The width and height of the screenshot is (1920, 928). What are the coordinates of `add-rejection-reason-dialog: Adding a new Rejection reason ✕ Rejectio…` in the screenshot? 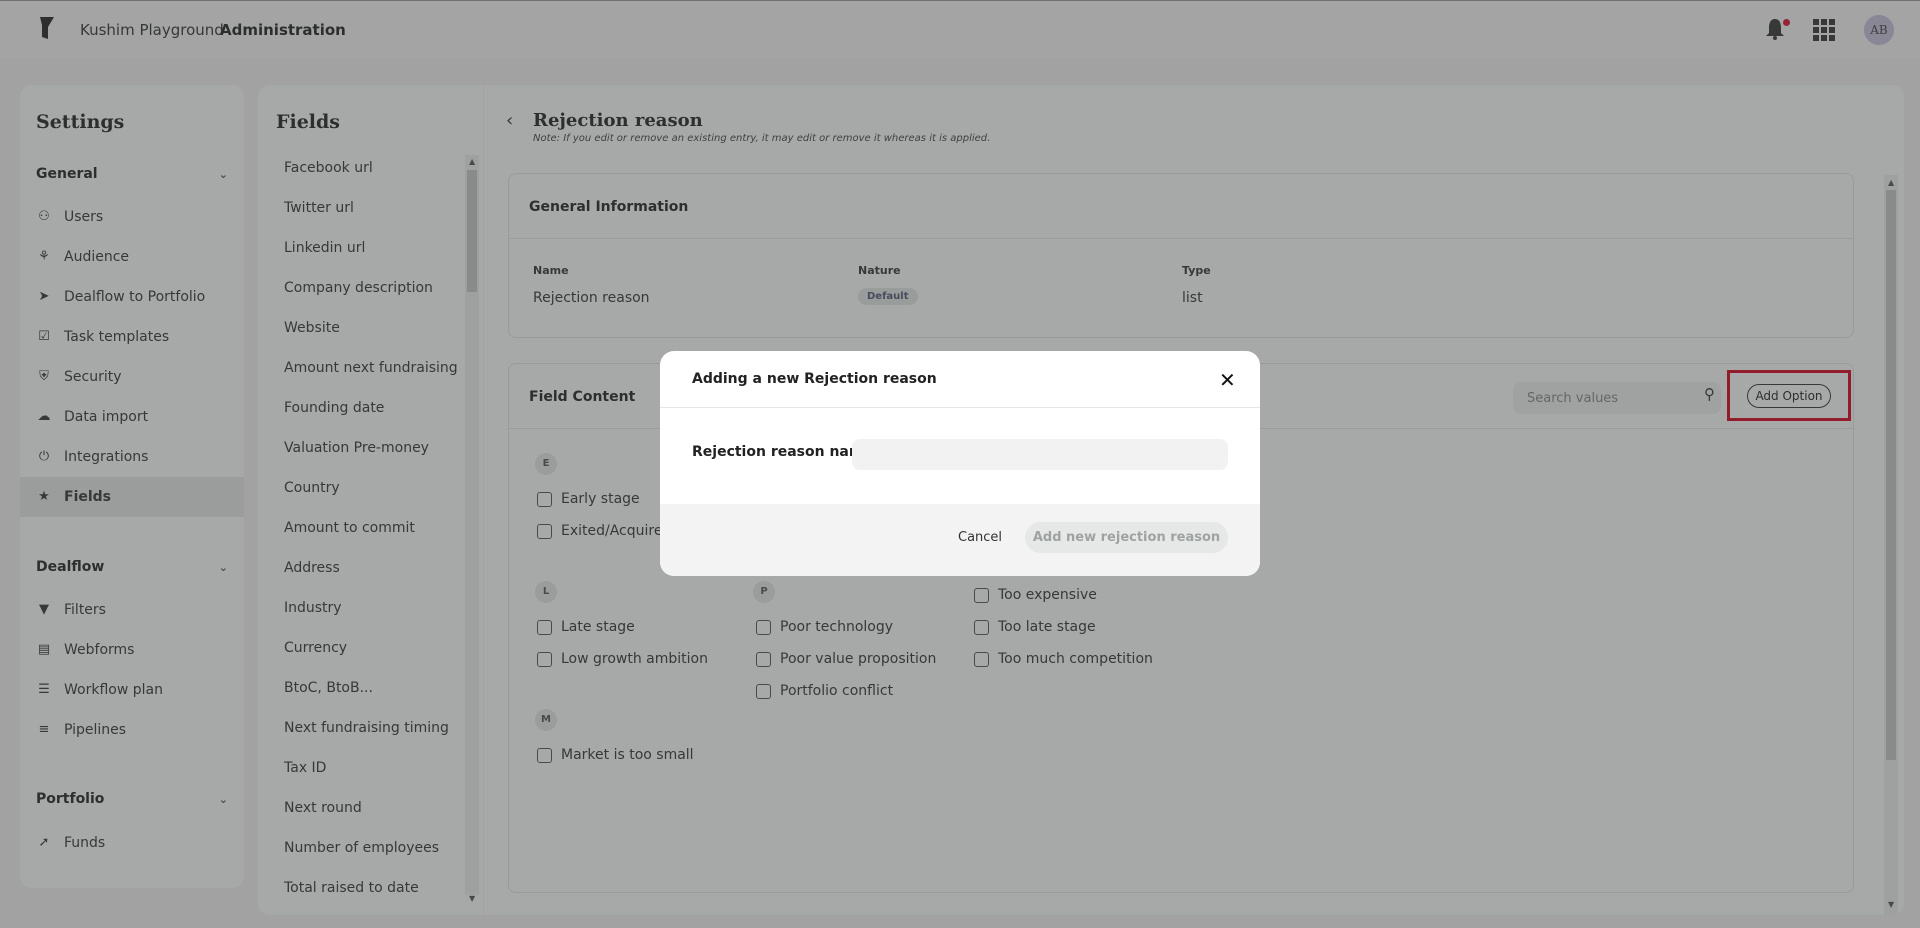 It's located at (960, 463).